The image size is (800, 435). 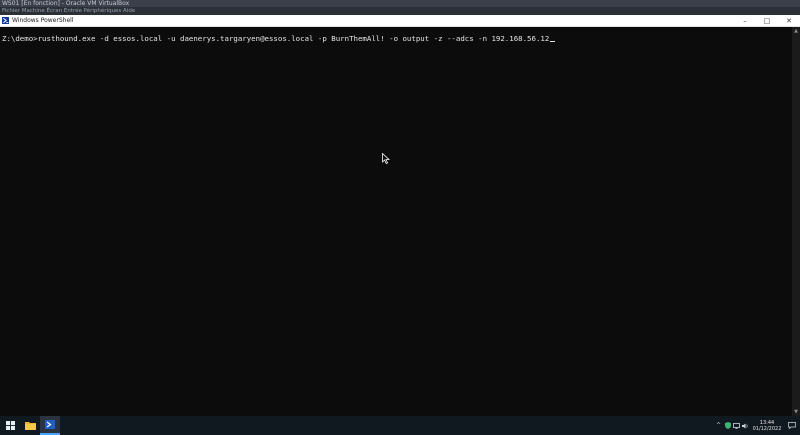 I want to click on minimize-button: –, so click(x=745, y=21).